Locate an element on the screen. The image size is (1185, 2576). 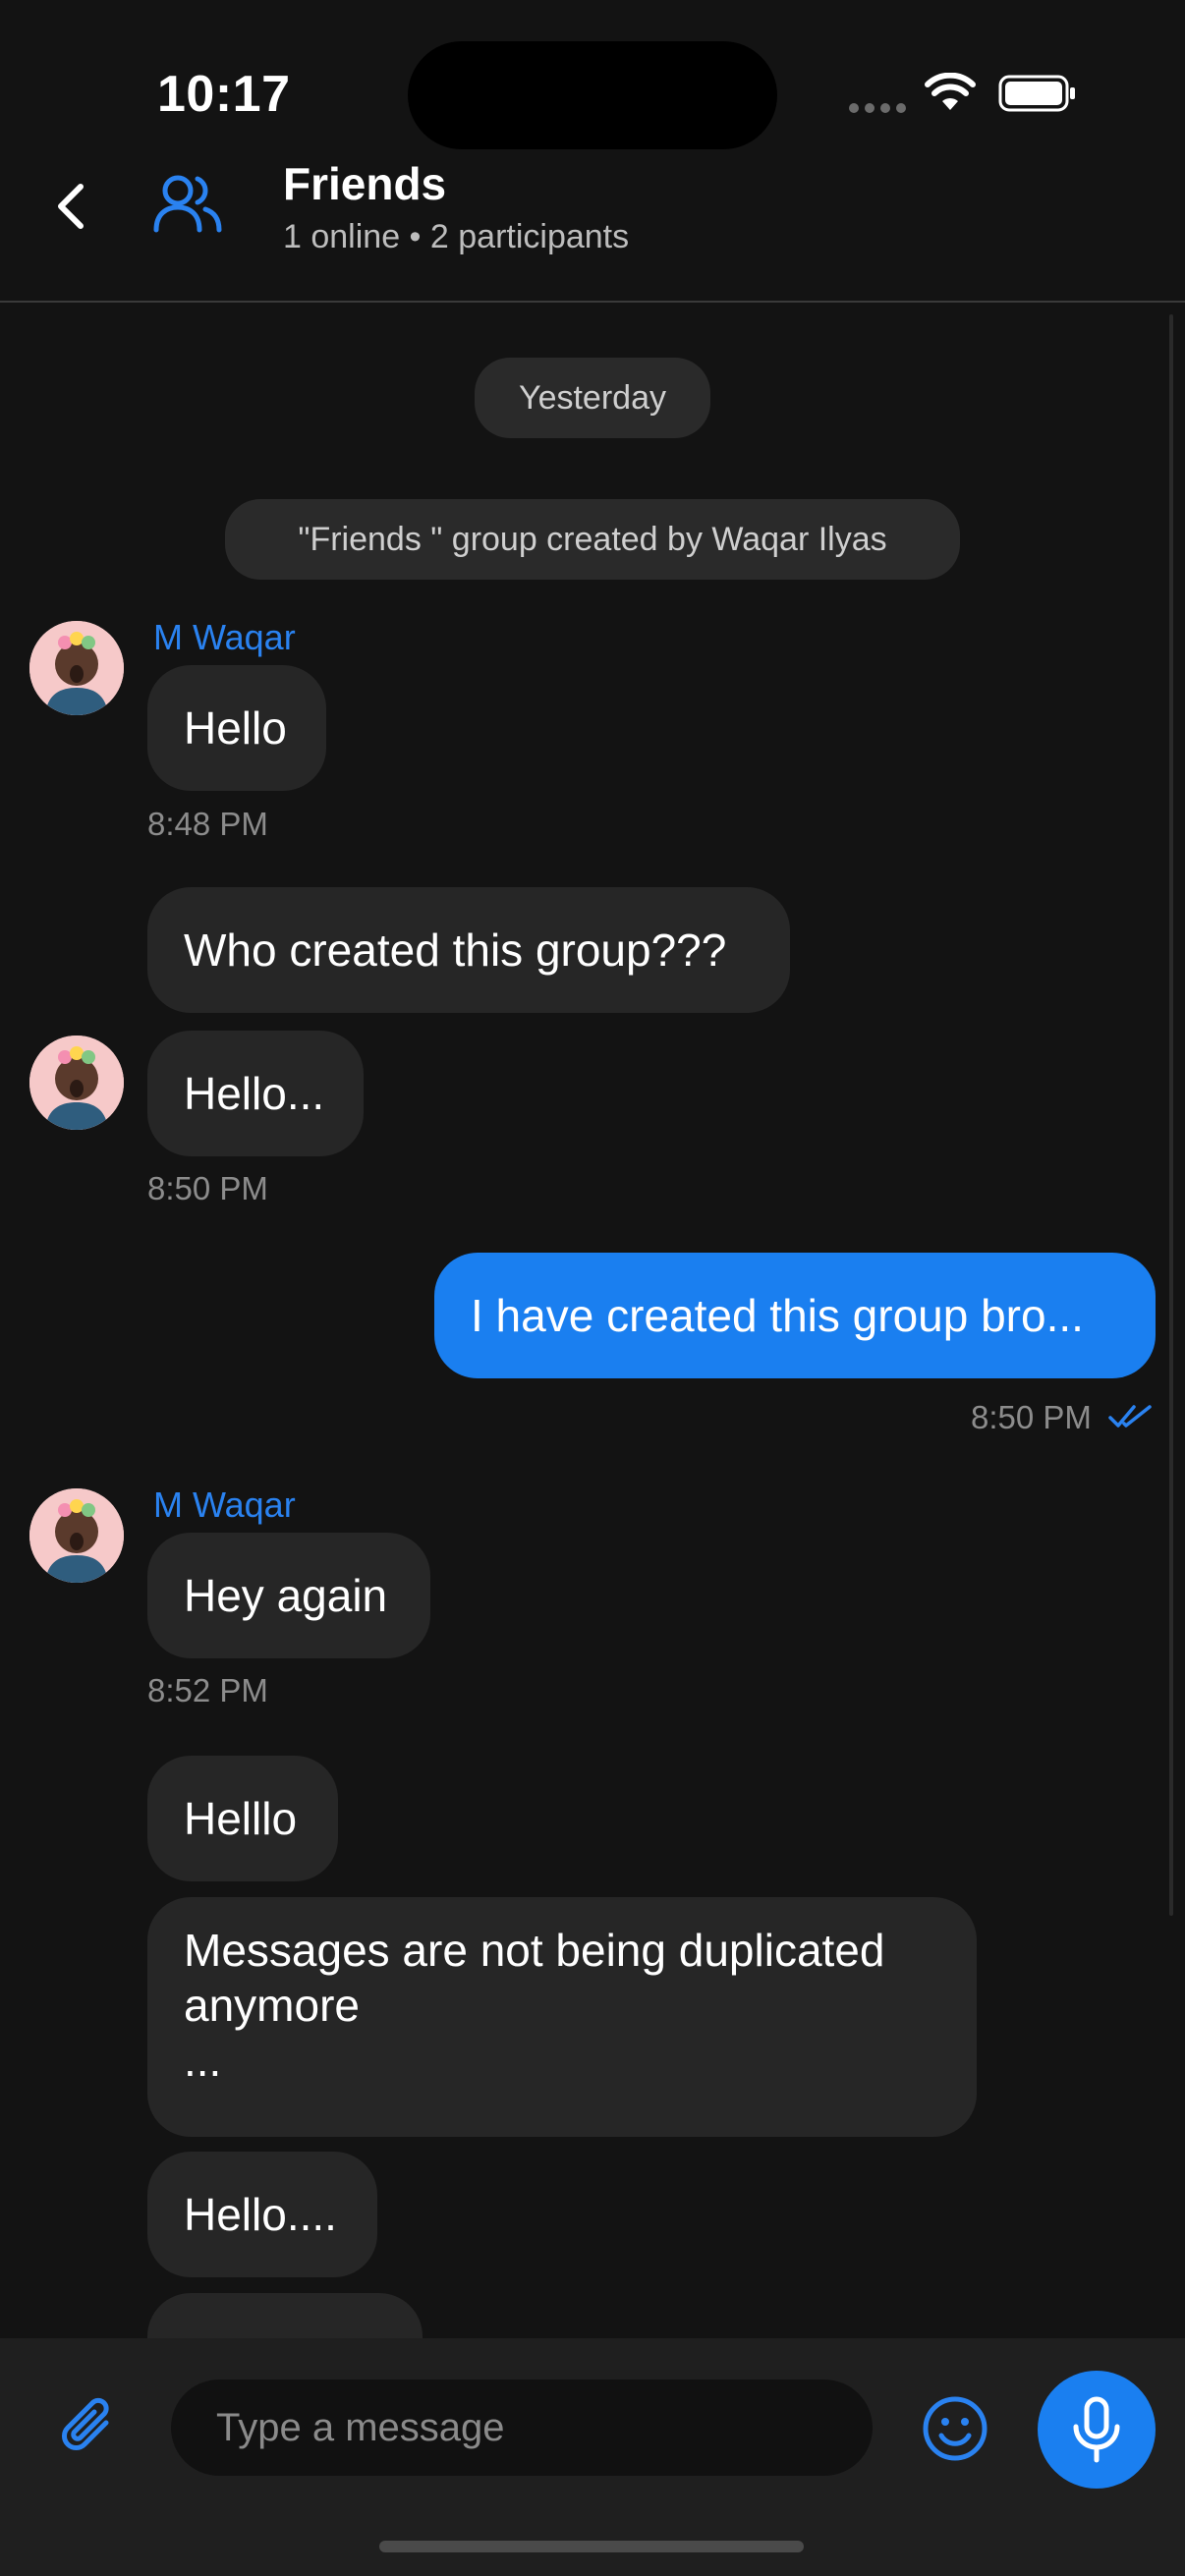
system-message: "Friends " group created by Waqar Ilyas is located at coordinates (592, 539).